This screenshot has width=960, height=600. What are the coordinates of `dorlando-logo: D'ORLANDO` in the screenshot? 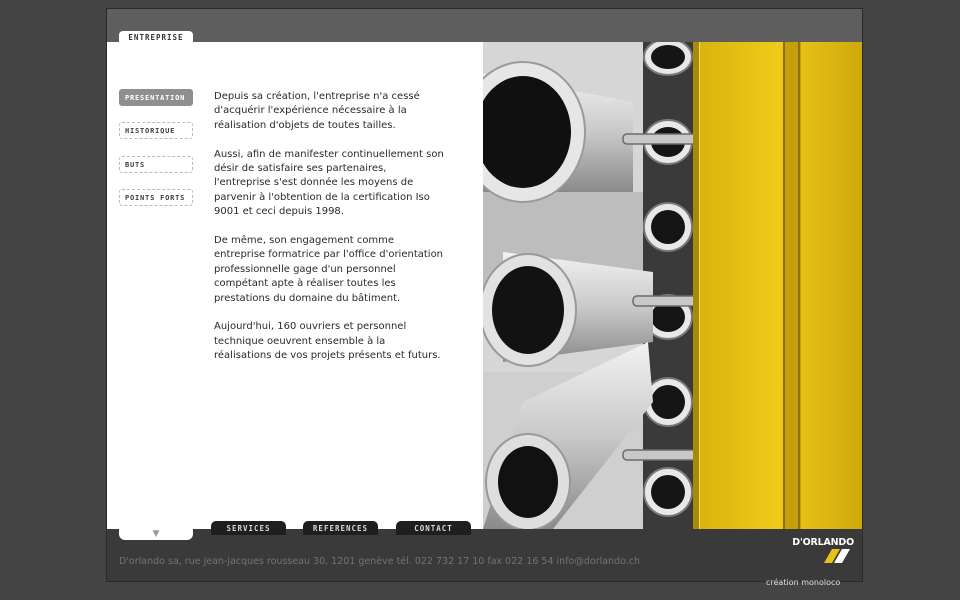 It's located at (823, 551).